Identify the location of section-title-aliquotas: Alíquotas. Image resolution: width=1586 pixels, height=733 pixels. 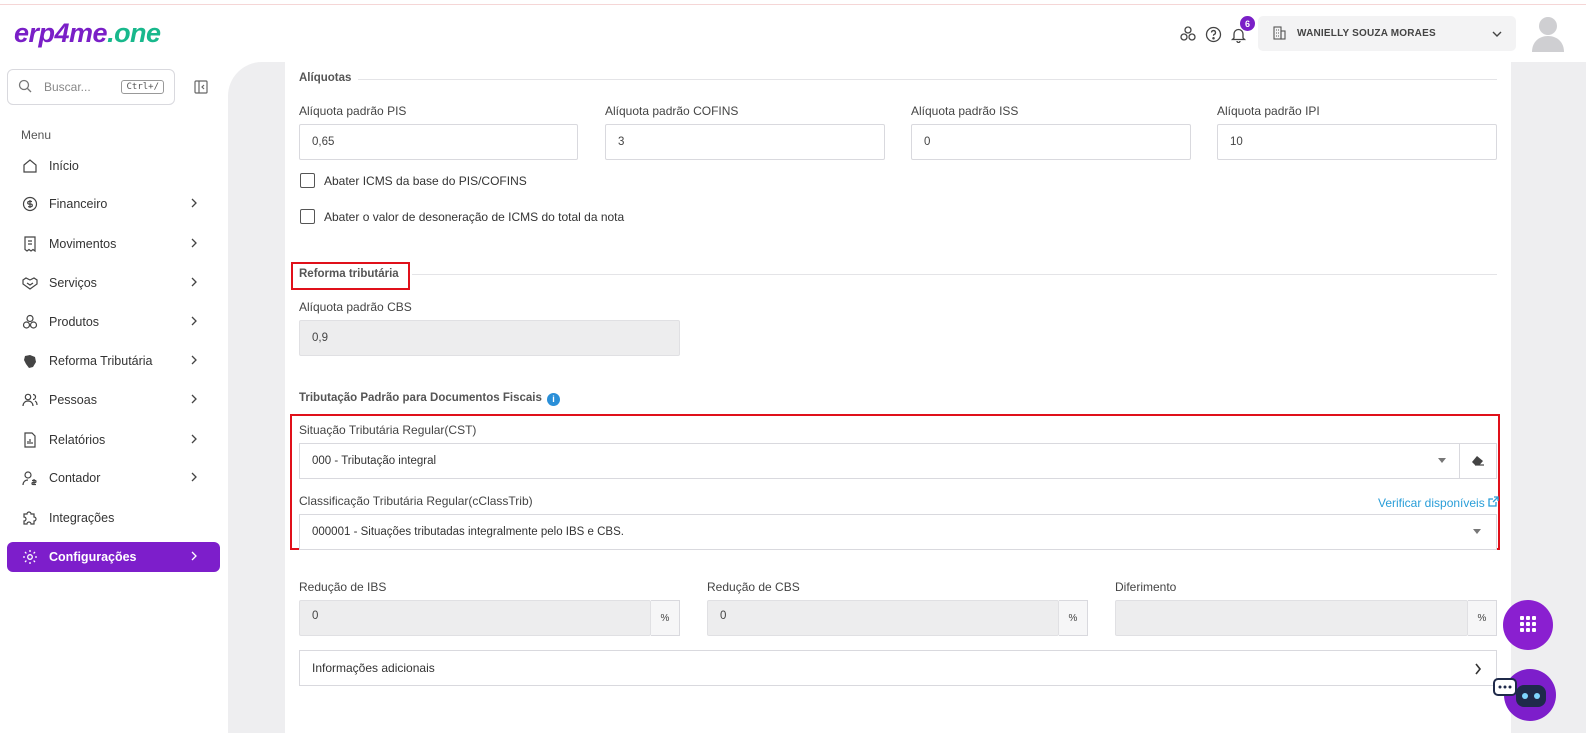
(325, 78).